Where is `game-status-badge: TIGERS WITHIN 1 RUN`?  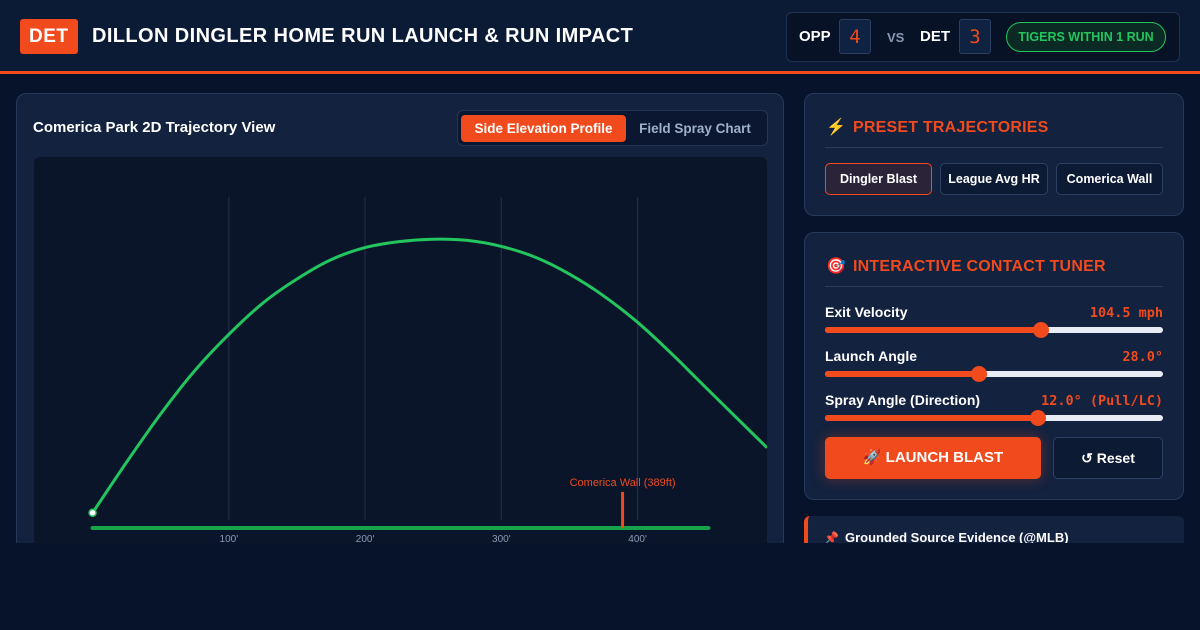
game-status-badge: TIGERS WITHIN 1 RUN is located at coordinates (1086, 37).